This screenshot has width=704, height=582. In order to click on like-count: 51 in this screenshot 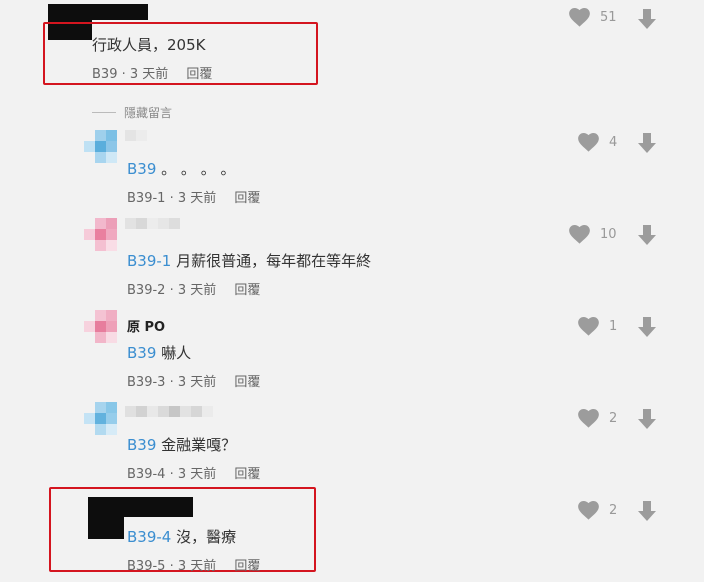, I will do `click(608, 17)`.